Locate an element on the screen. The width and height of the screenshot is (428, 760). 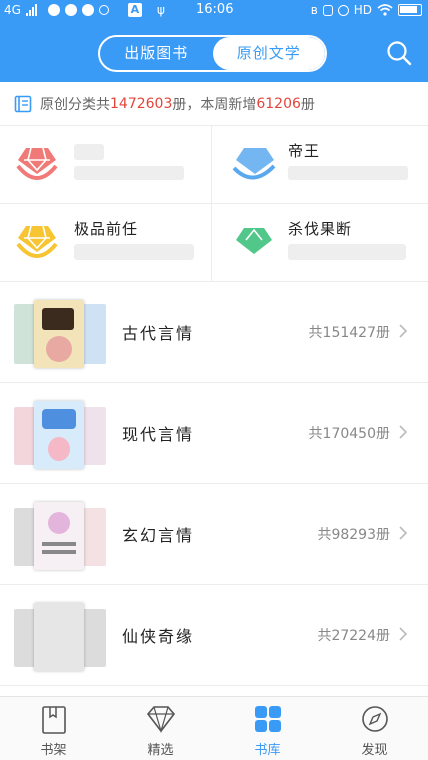
category-switch: 出版图书 原创文学 is located at coordinates (212, 53).